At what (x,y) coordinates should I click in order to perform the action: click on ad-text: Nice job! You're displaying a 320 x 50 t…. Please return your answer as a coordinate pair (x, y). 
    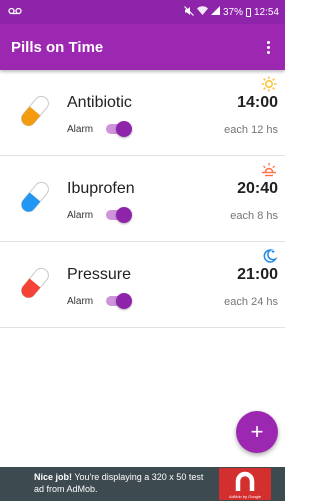
    Looking at the image, I should click on (124, 483).